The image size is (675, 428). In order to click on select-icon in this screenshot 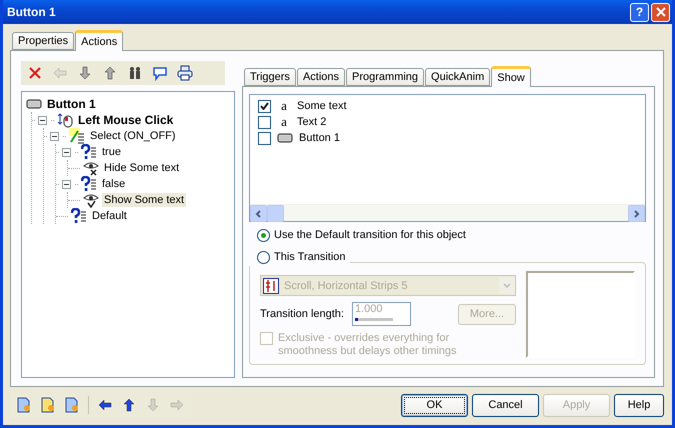, I will do `click(77, 136)`.